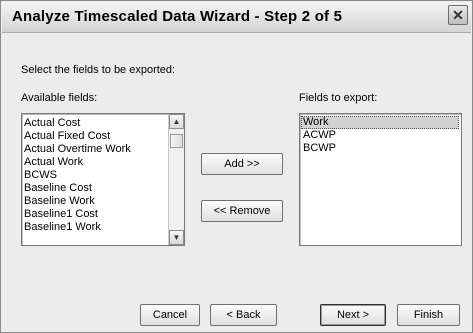 The height and width of the screenshot is (333, 473). I want to click on instructions-label: Select the fields to be exported:, so click(98, 70).